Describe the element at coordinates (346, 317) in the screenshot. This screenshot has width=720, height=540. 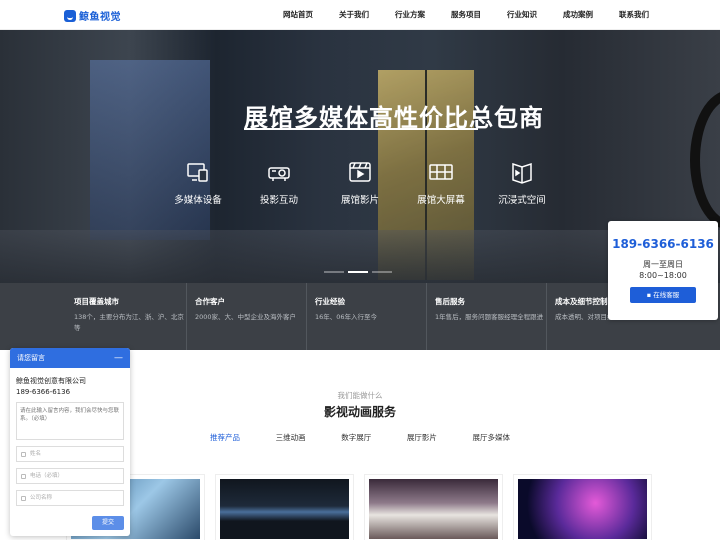
I see `stat-desc: 16年、06年入行至今` at that location.